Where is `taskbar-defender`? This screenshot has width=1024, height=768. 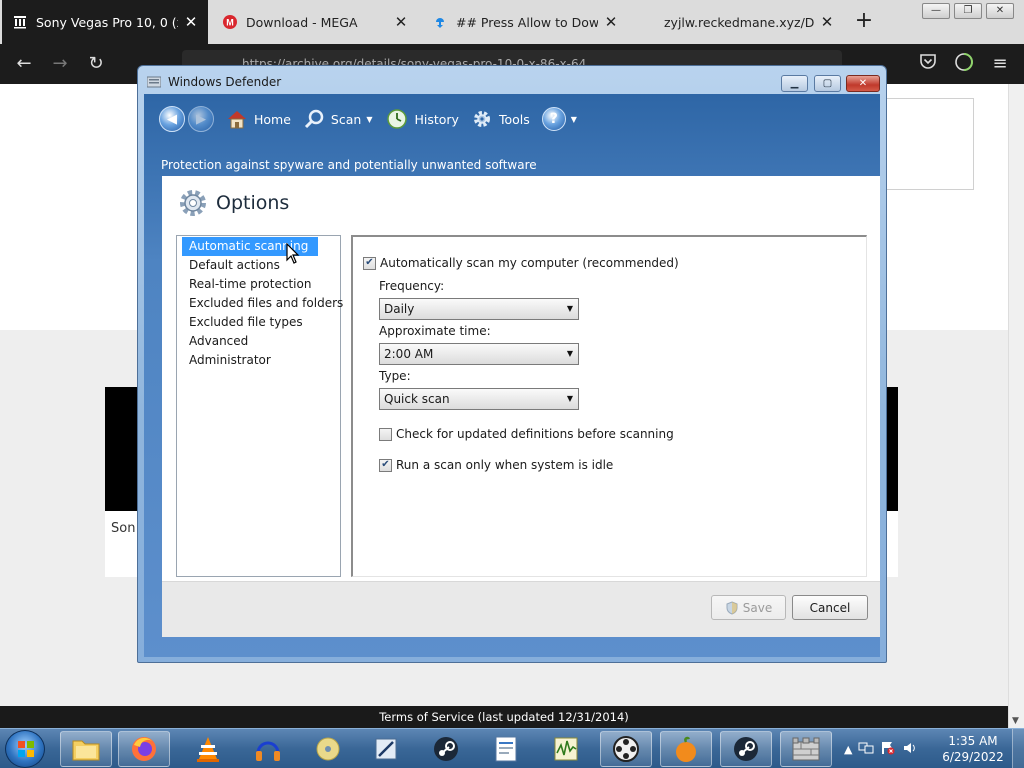 taskbar-defender is located at coordinates (806, 749).